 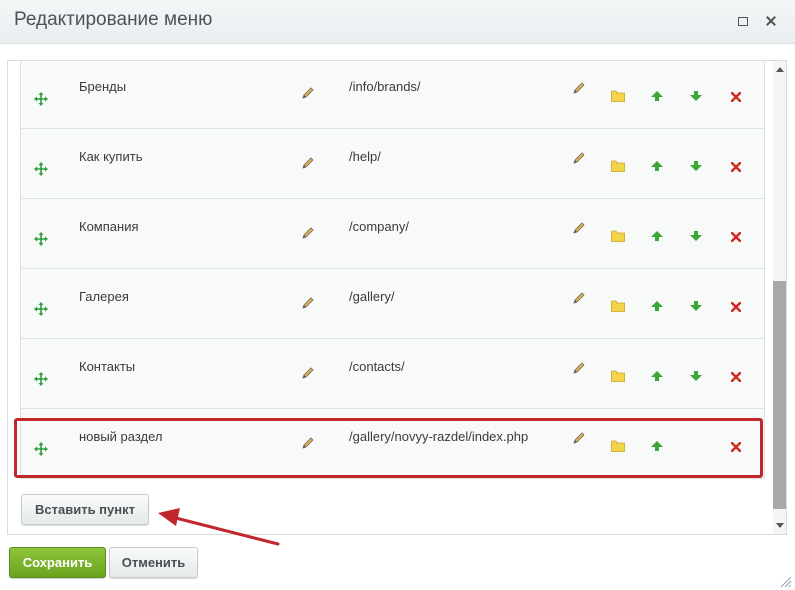 What do you see at coordinates (57, 562) in the screenshot?
I see `save-button: Сохранить` at bounding box center [57, 562].